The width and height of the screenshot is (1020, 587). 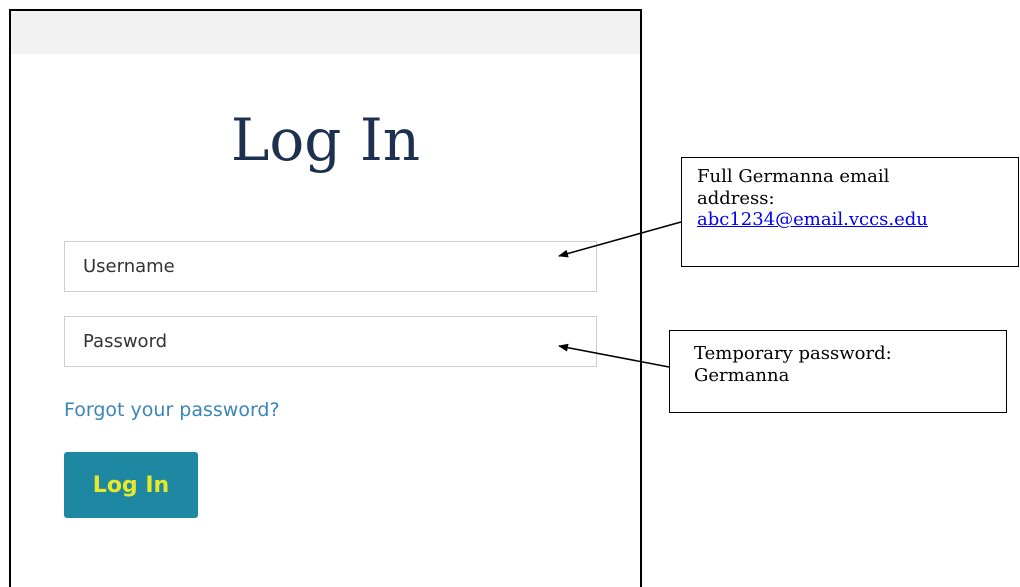 What do you see at coordinates (330, 341) in the screenshot?
I see `password-input` at bounding box center [330, 341].